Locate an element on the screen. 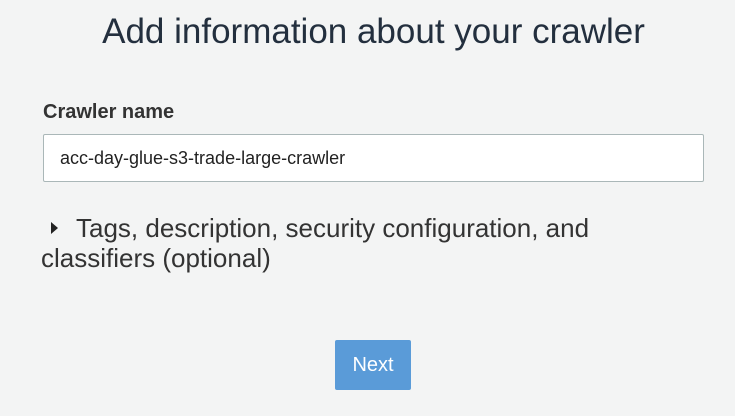 This screenshot has width=735, height=416. next-button: Next is located at coordinates (373, 365).